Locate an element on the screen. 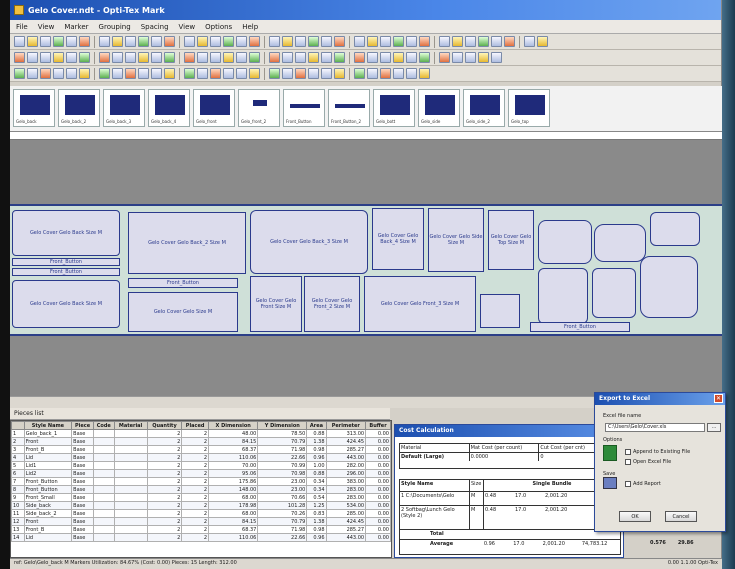  menu-grouping: Grouping is located at coordinates (115, 27).